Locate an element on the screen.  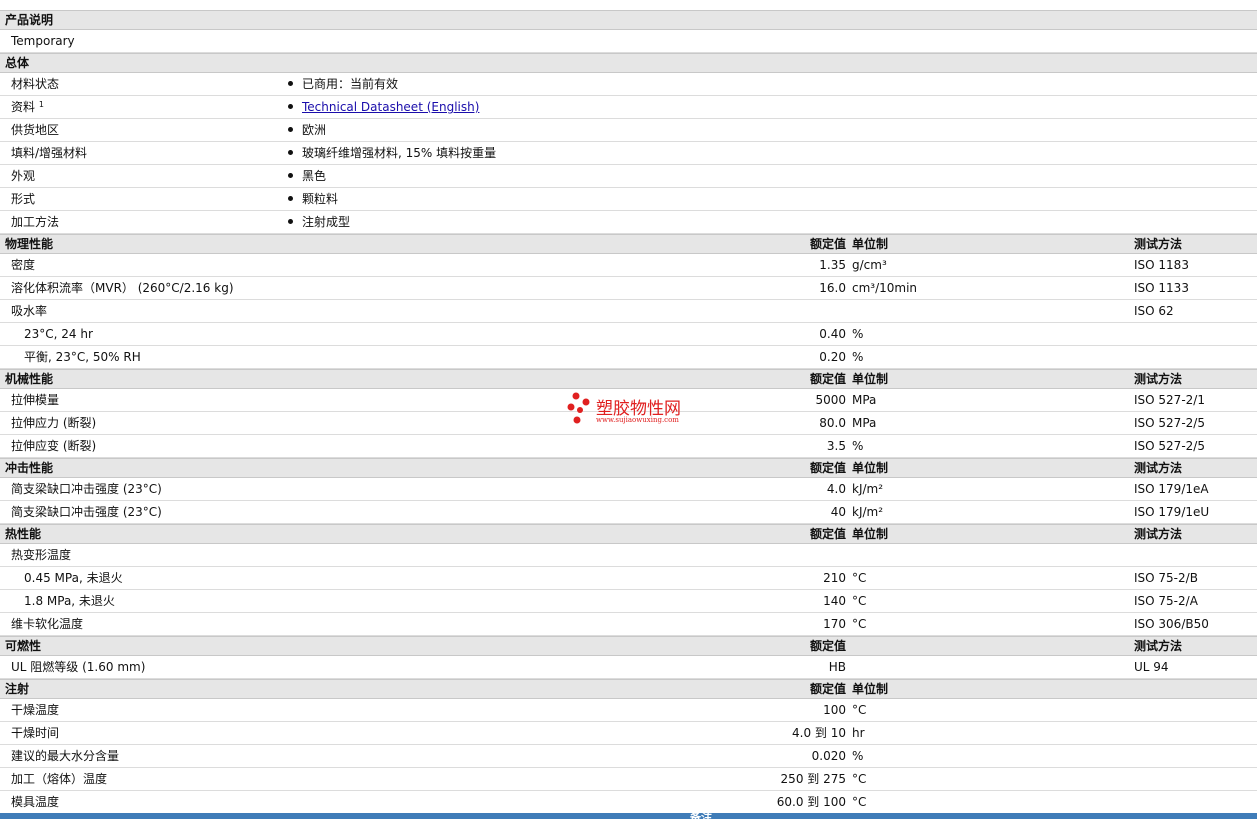
property-label: 简支梁缺口冲击强度 (23°C) is located at coordinates (86, 489).